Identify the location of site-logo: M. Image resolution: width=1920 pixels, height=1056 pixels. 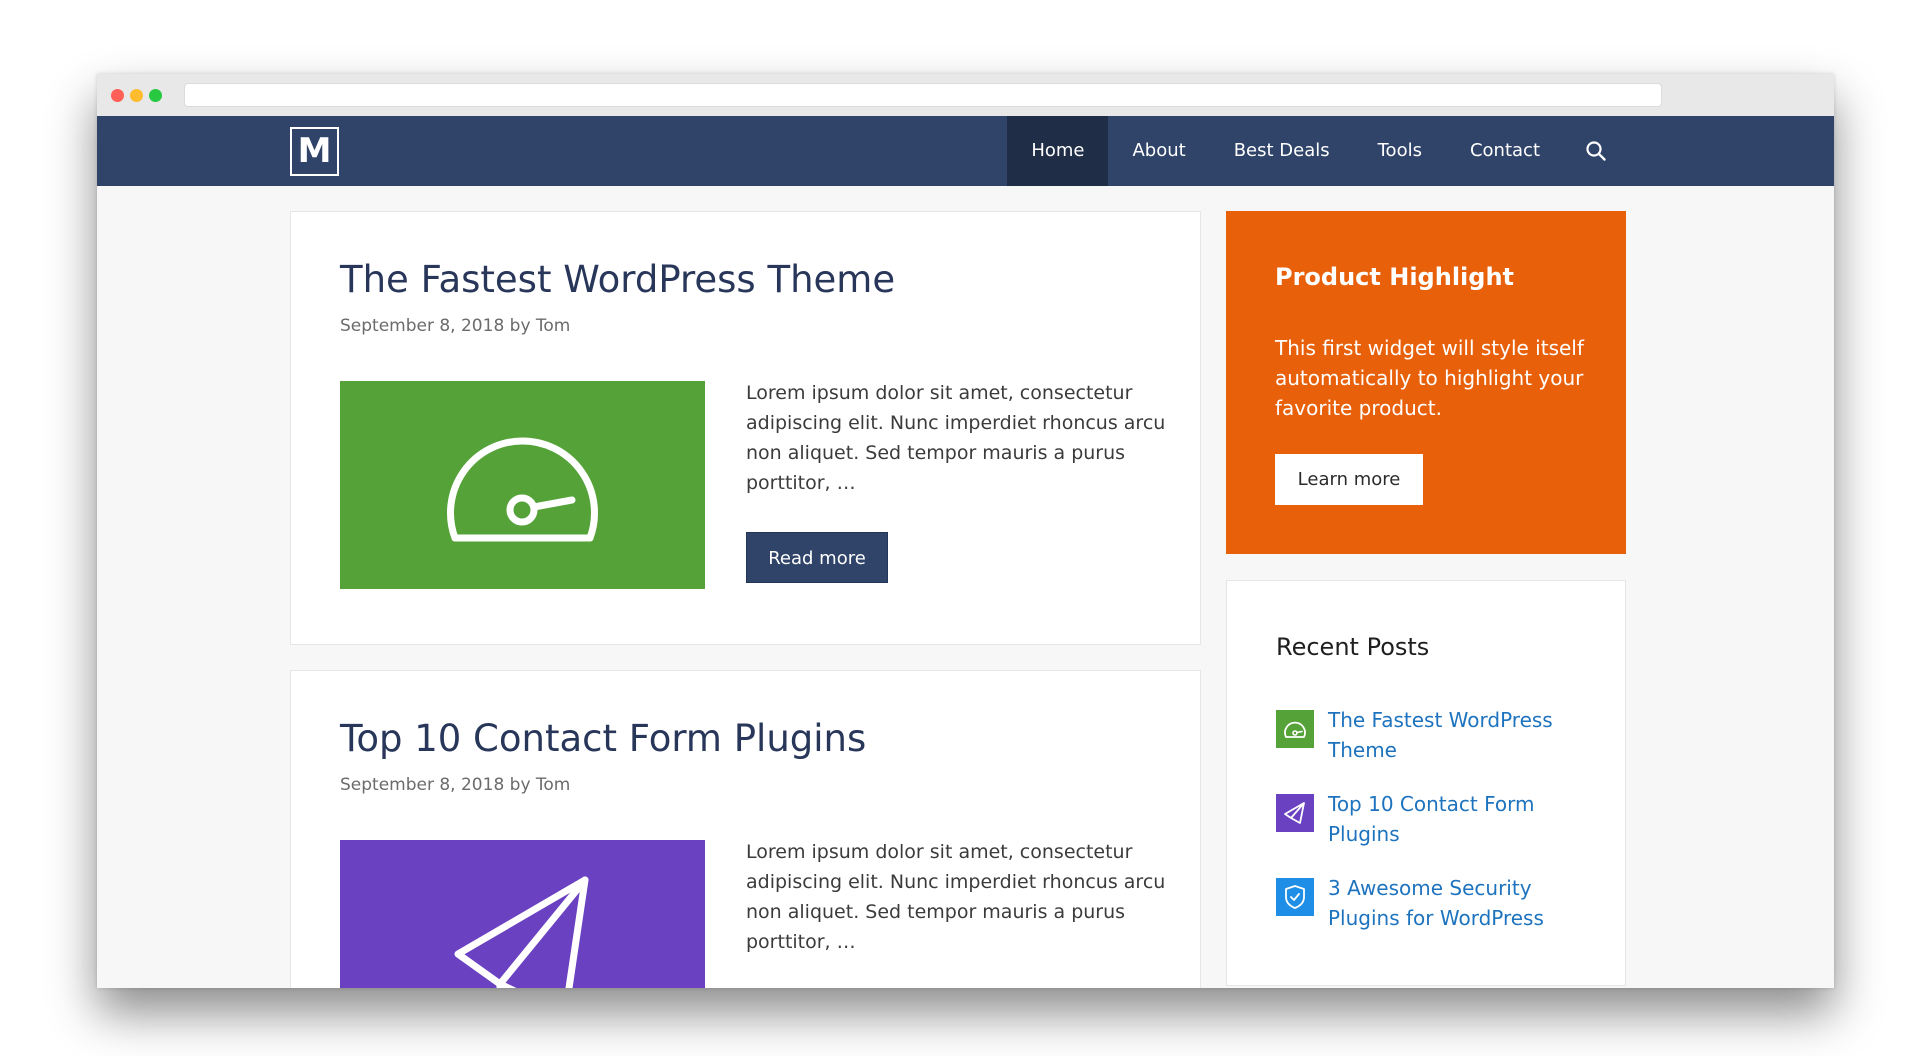
(314, 151).